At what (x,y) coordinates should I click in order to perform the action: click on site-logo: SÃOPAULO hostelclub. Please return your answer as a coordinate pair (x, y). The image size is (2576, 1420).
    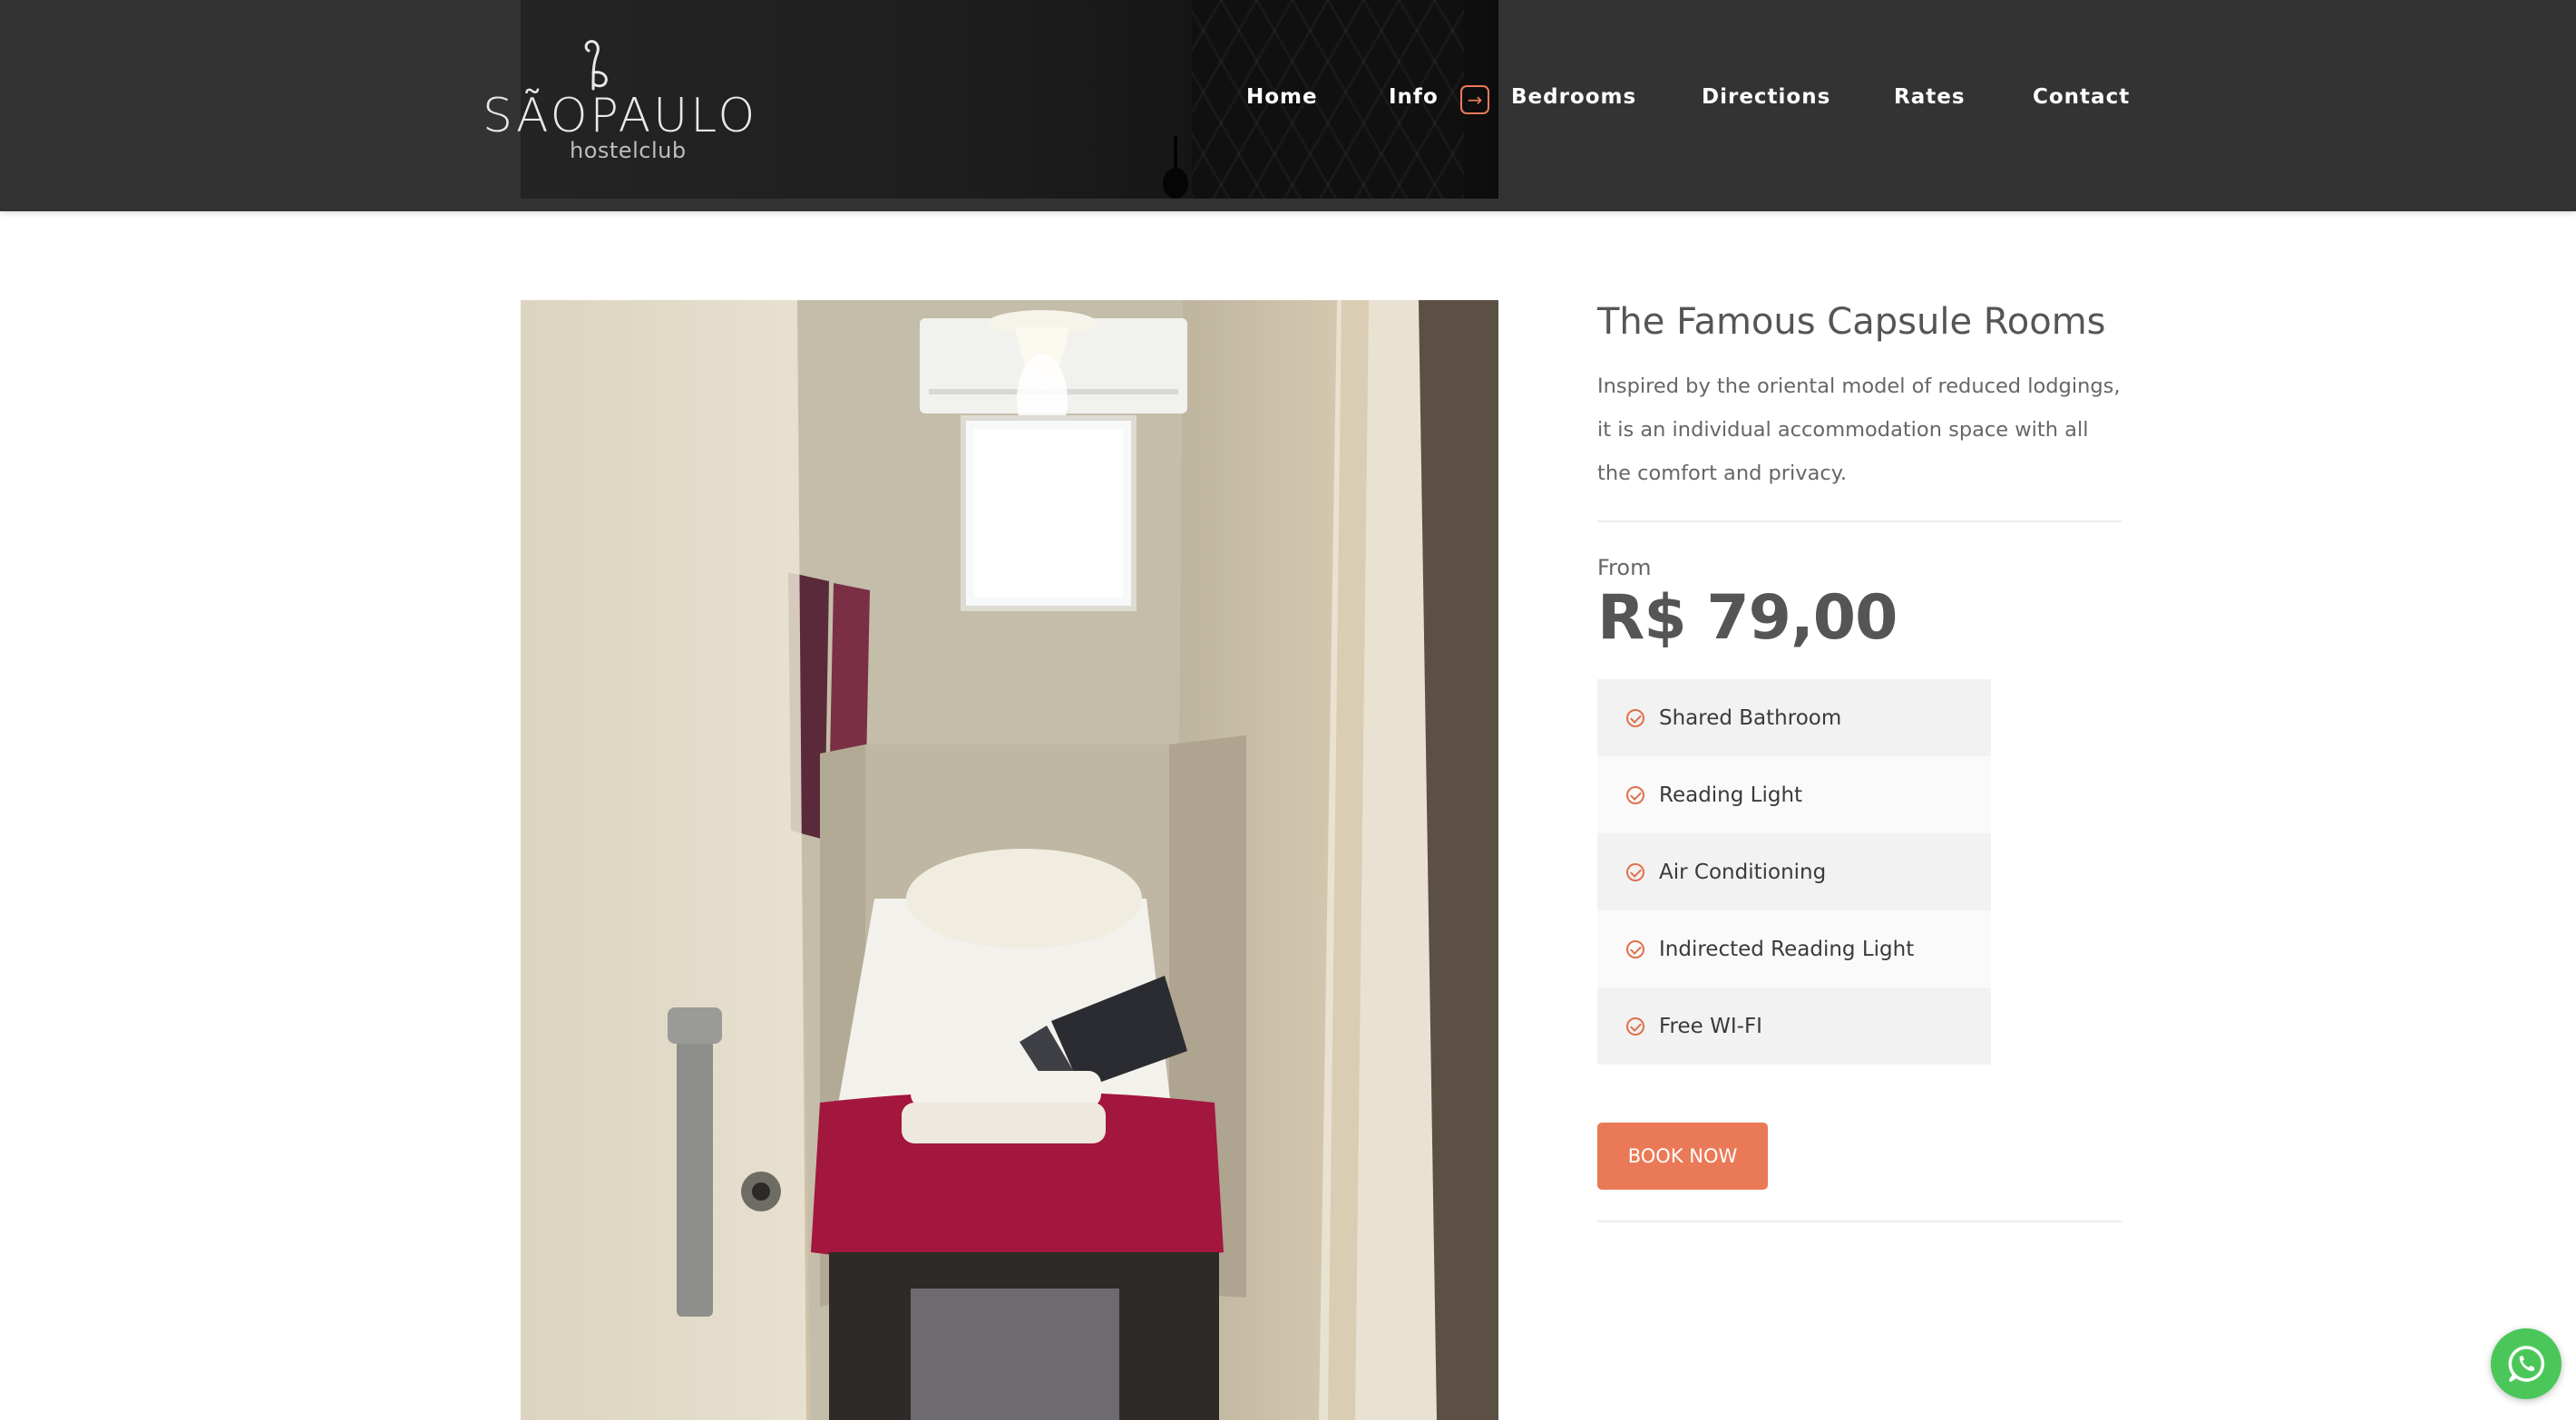
    Looking at the image, I should click on (628, 99).